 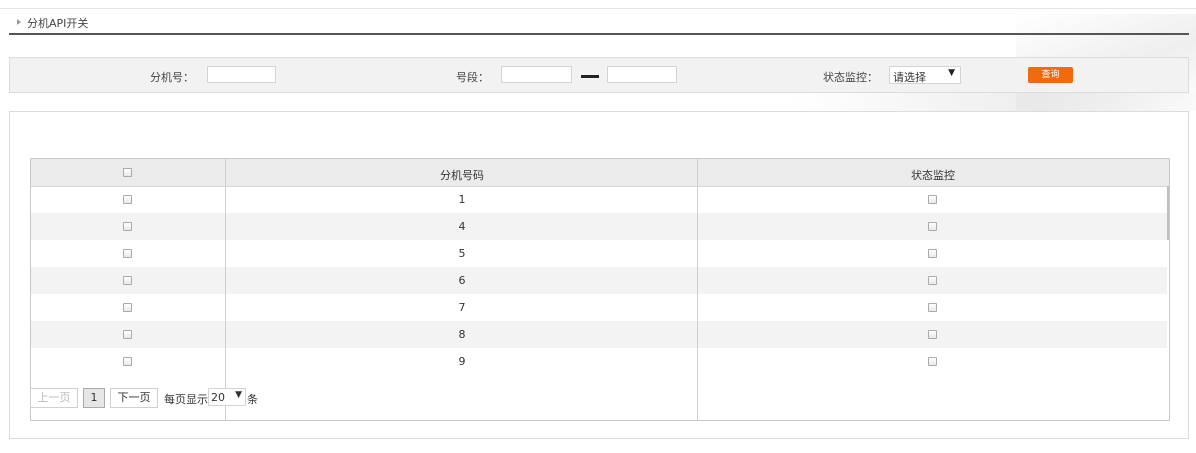 I want to click on table-row: 9, so click(x=599, y=361).